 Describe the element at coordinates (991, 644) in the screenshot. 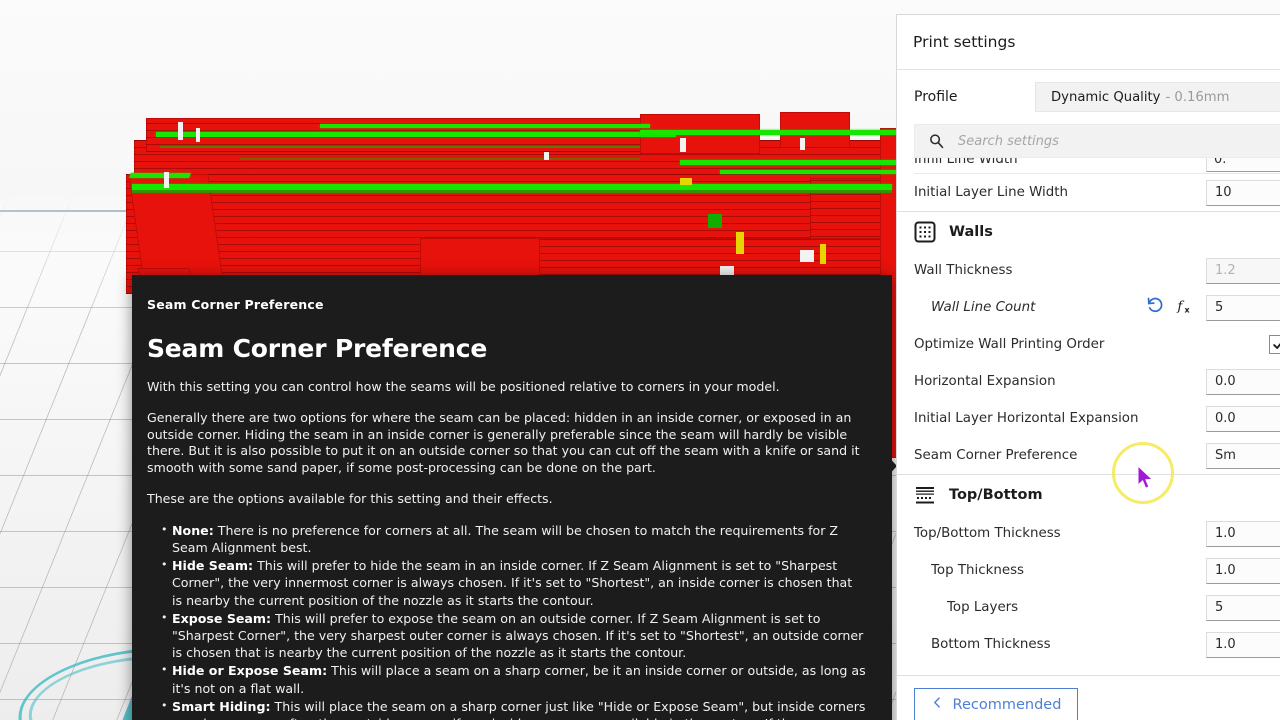

I see `setting-label: Bottom Thickness` at that location.